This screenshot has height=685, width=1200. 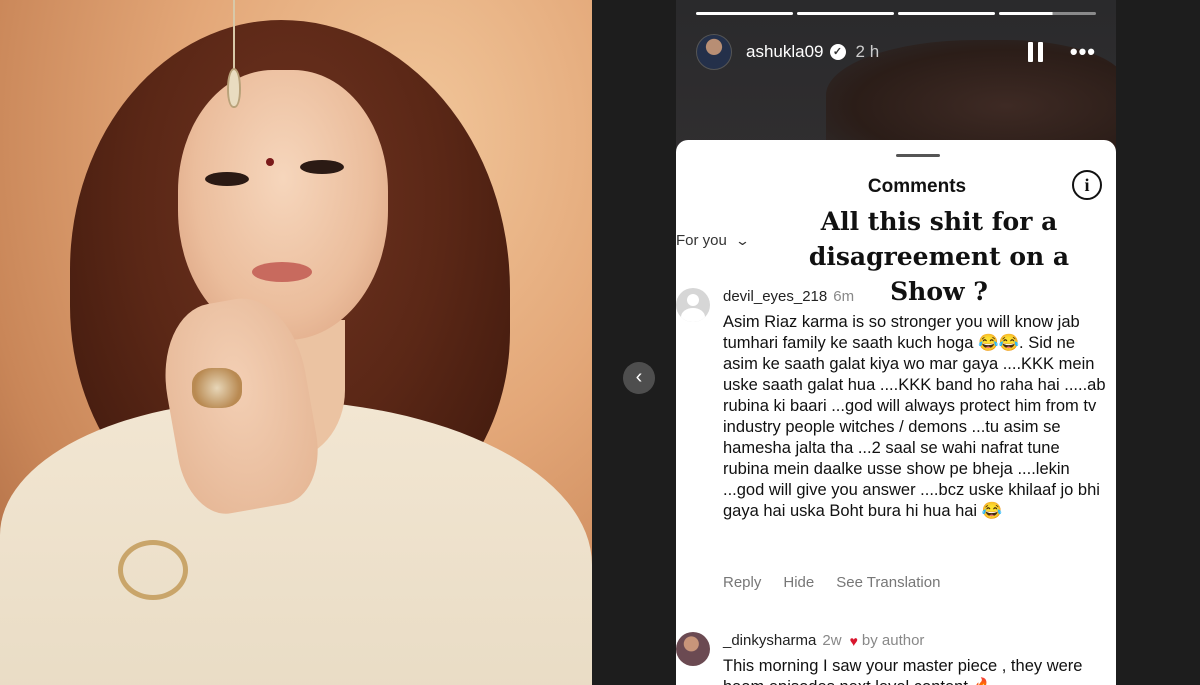 I want to click on sheet-title: Comments, so click(x=917, y=186).